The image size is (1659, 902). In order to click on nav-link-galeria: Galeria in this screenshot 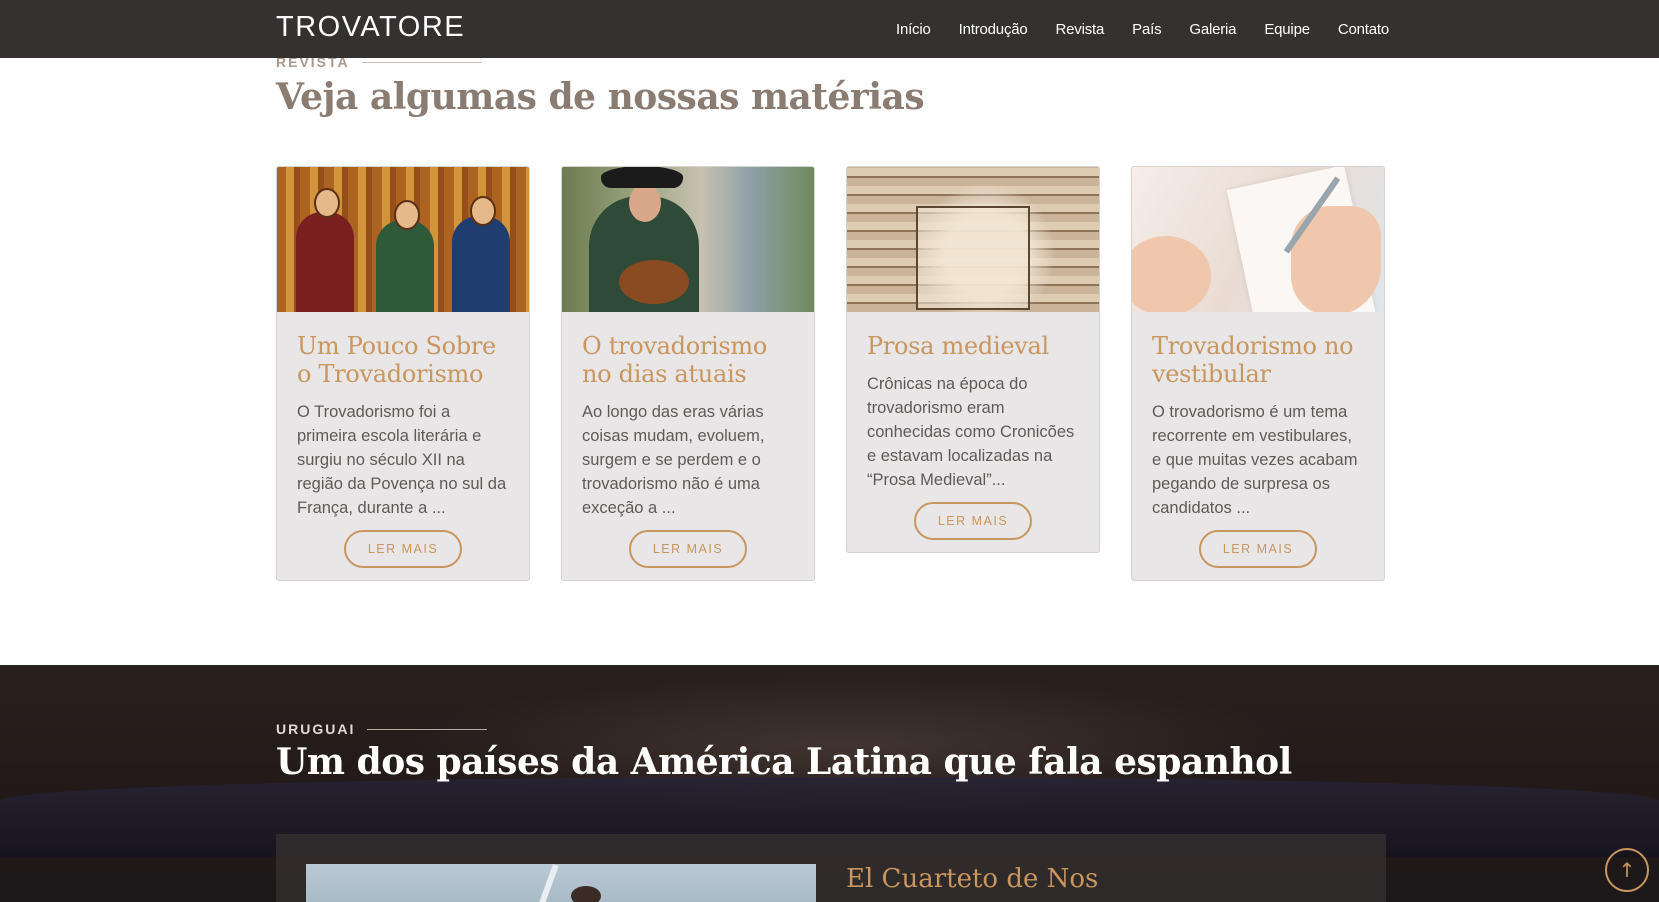, I will do `click(1212, 29)`.